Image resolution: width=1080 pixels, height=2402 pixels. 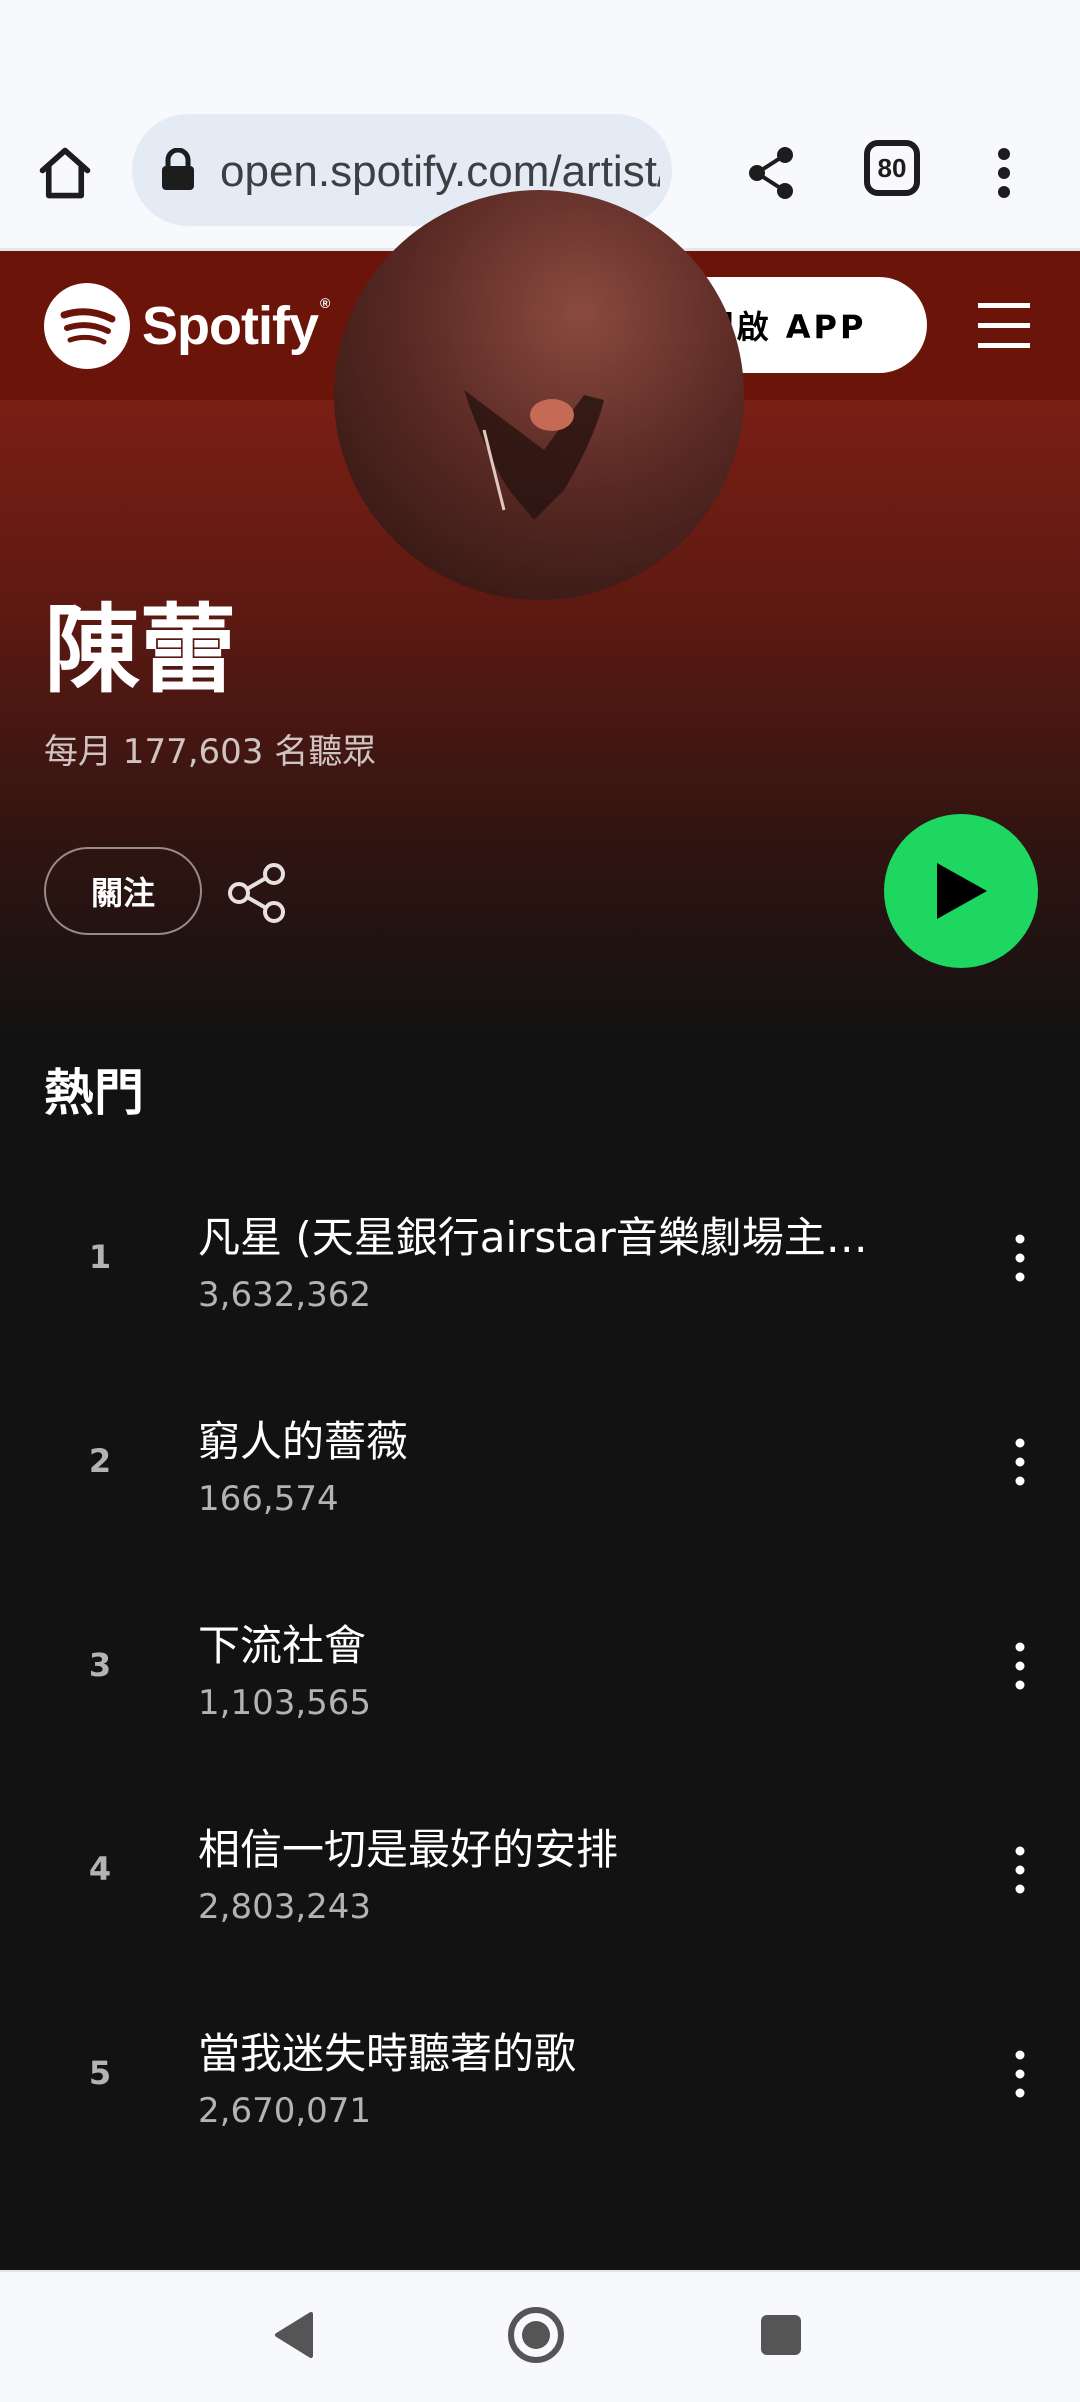 What do you see at coordinates (285, 1703) in the screenshot?
I see `track-plays: 1,103,565` at bounding box center [285, 1703].